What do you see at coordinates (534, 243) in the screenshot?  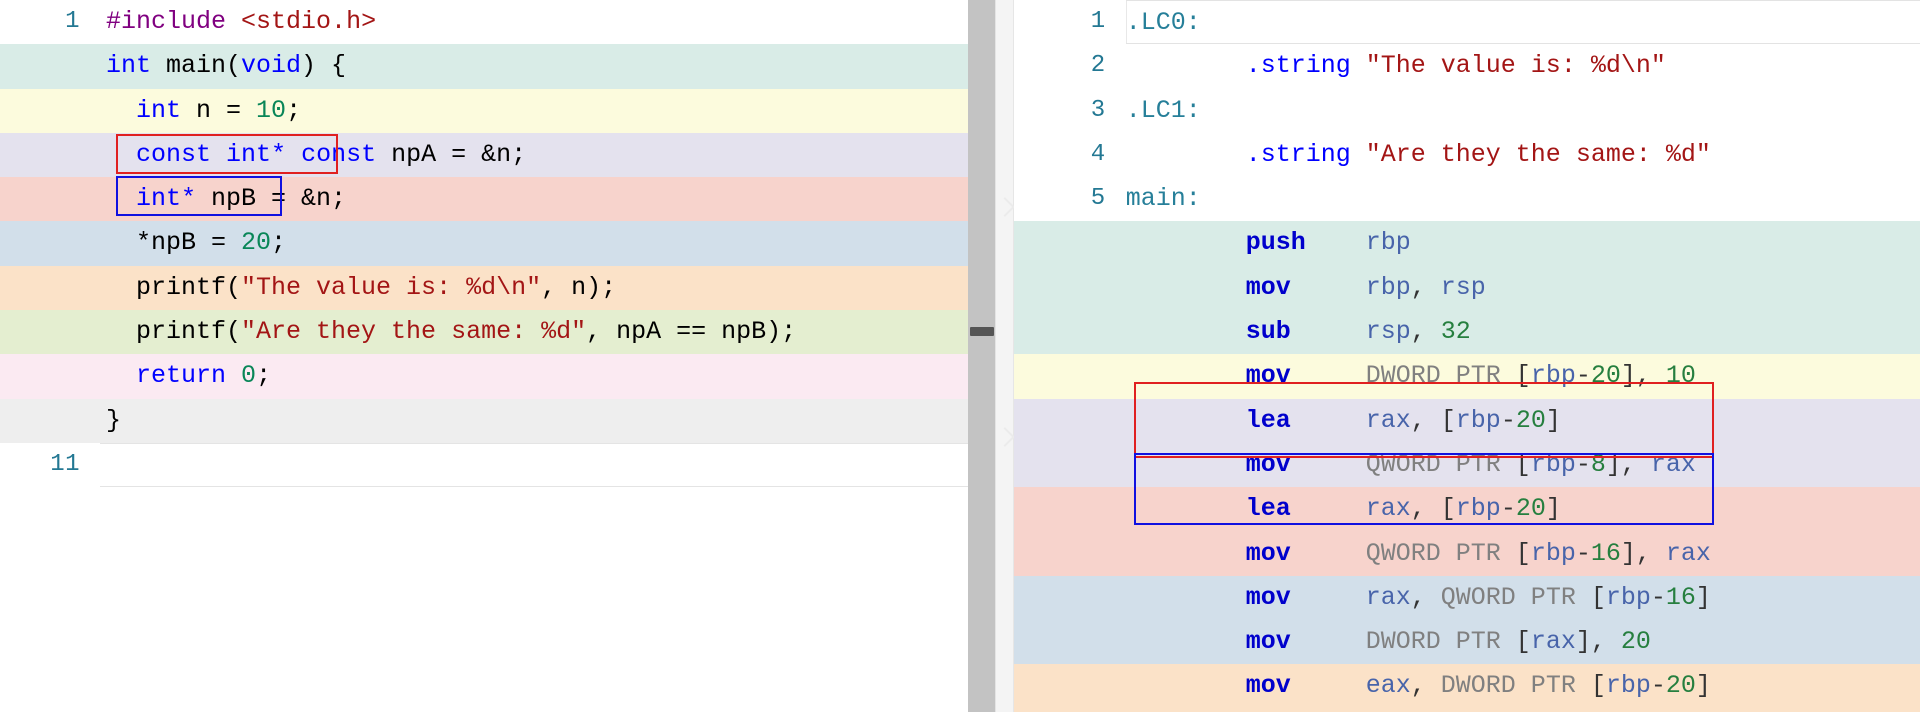 I see `source-line-text: *npB = 20;` at bounding box center [534, 243].